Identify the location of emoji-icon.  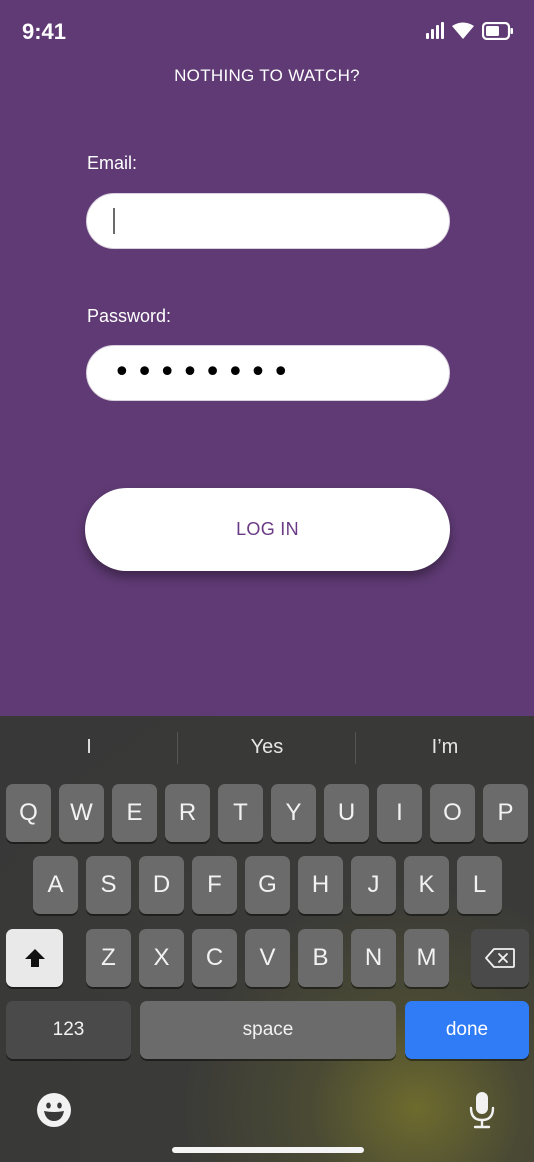
(54, 1110).